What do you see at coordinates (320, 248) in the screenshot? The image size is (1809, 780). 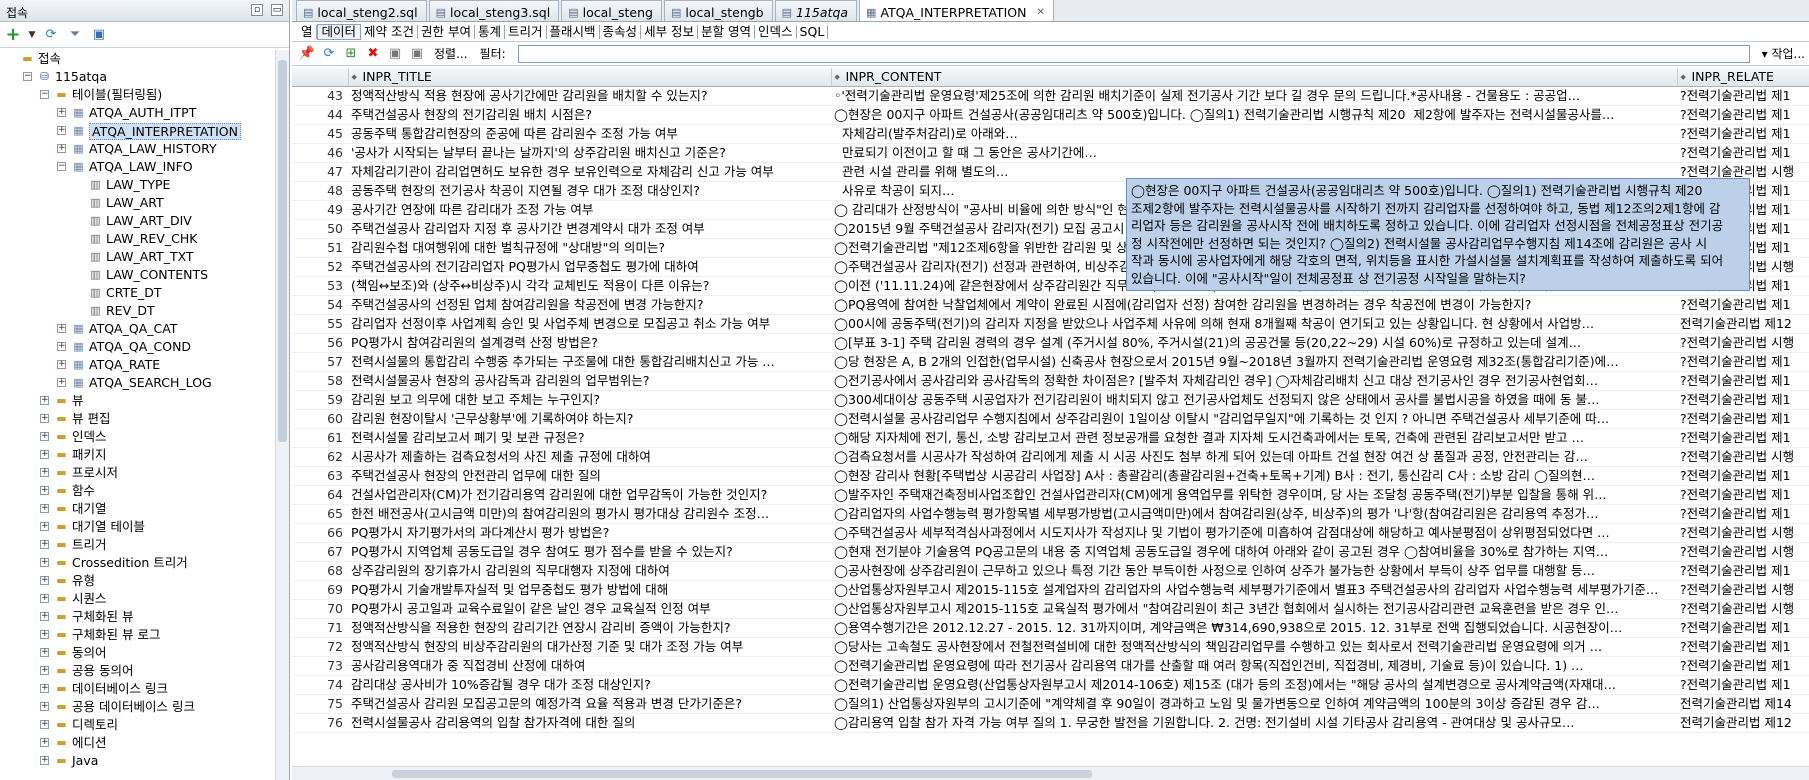 I see `row-number-cell: 51` at bounding box center [320, 248].